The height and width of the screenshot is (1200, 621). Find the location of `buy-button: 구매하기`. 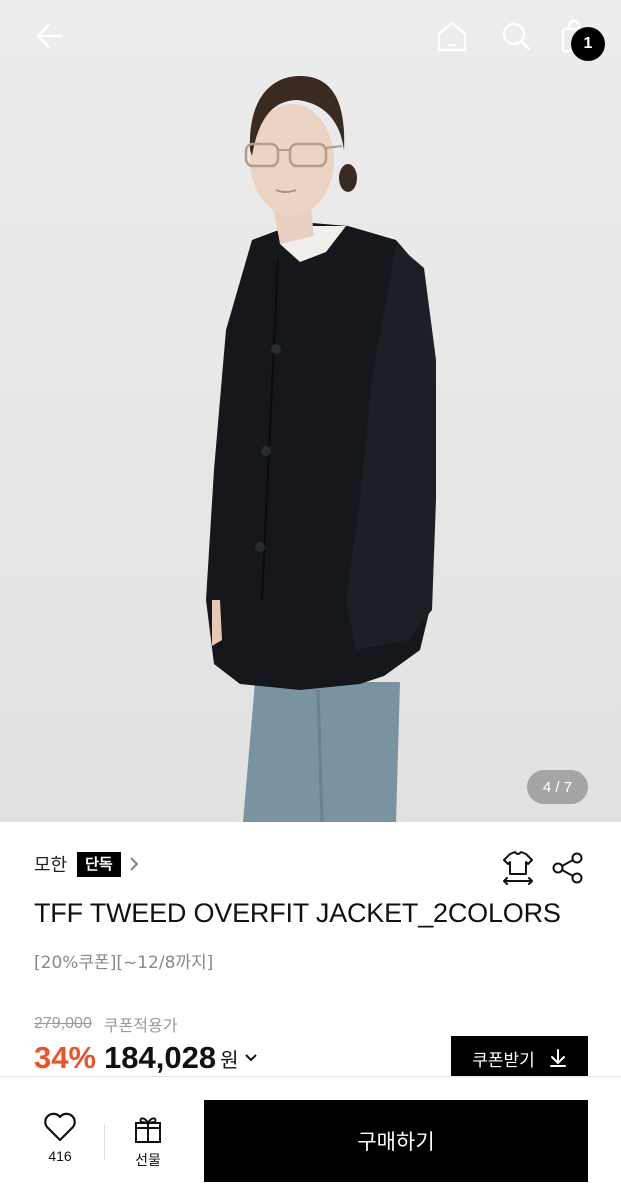

buy-button: 구매하기 is located at coordinates (396, 1141).